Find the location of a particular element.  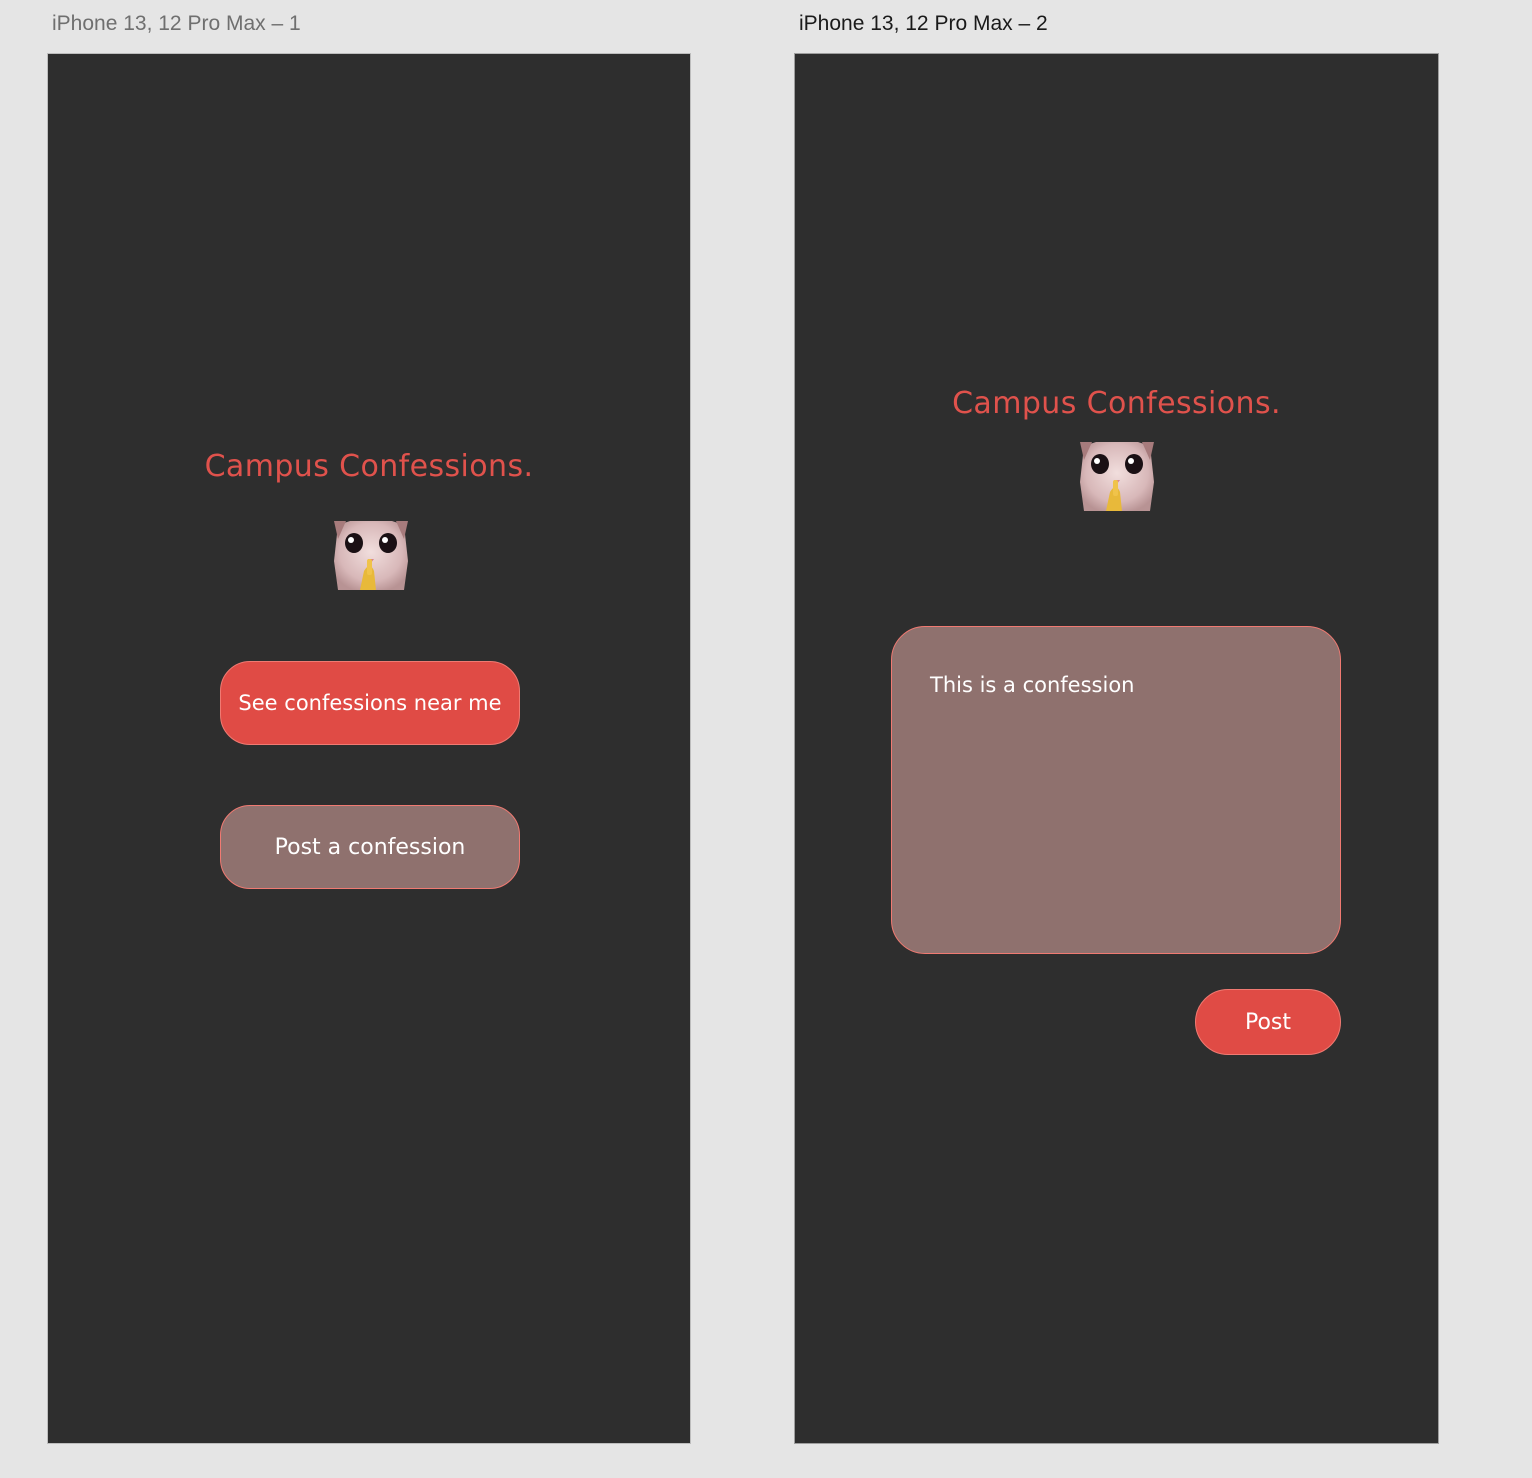

frame-label-1: iPhone 13, 12 Pro Max – 1 is located at coordinates (176, 23).